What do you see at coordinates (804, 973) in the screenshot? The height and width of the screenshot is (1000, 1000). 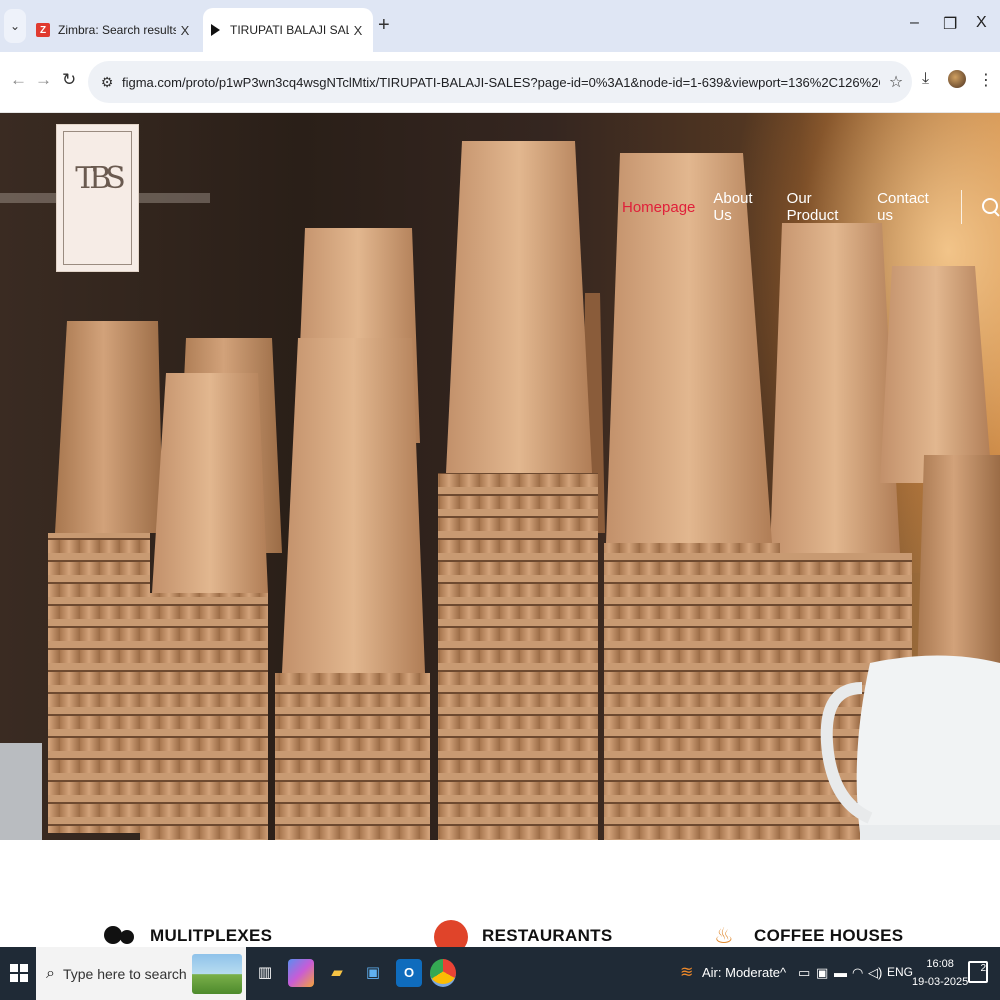 I see `meet-icon: ▭` at bounding box center [804, 973].